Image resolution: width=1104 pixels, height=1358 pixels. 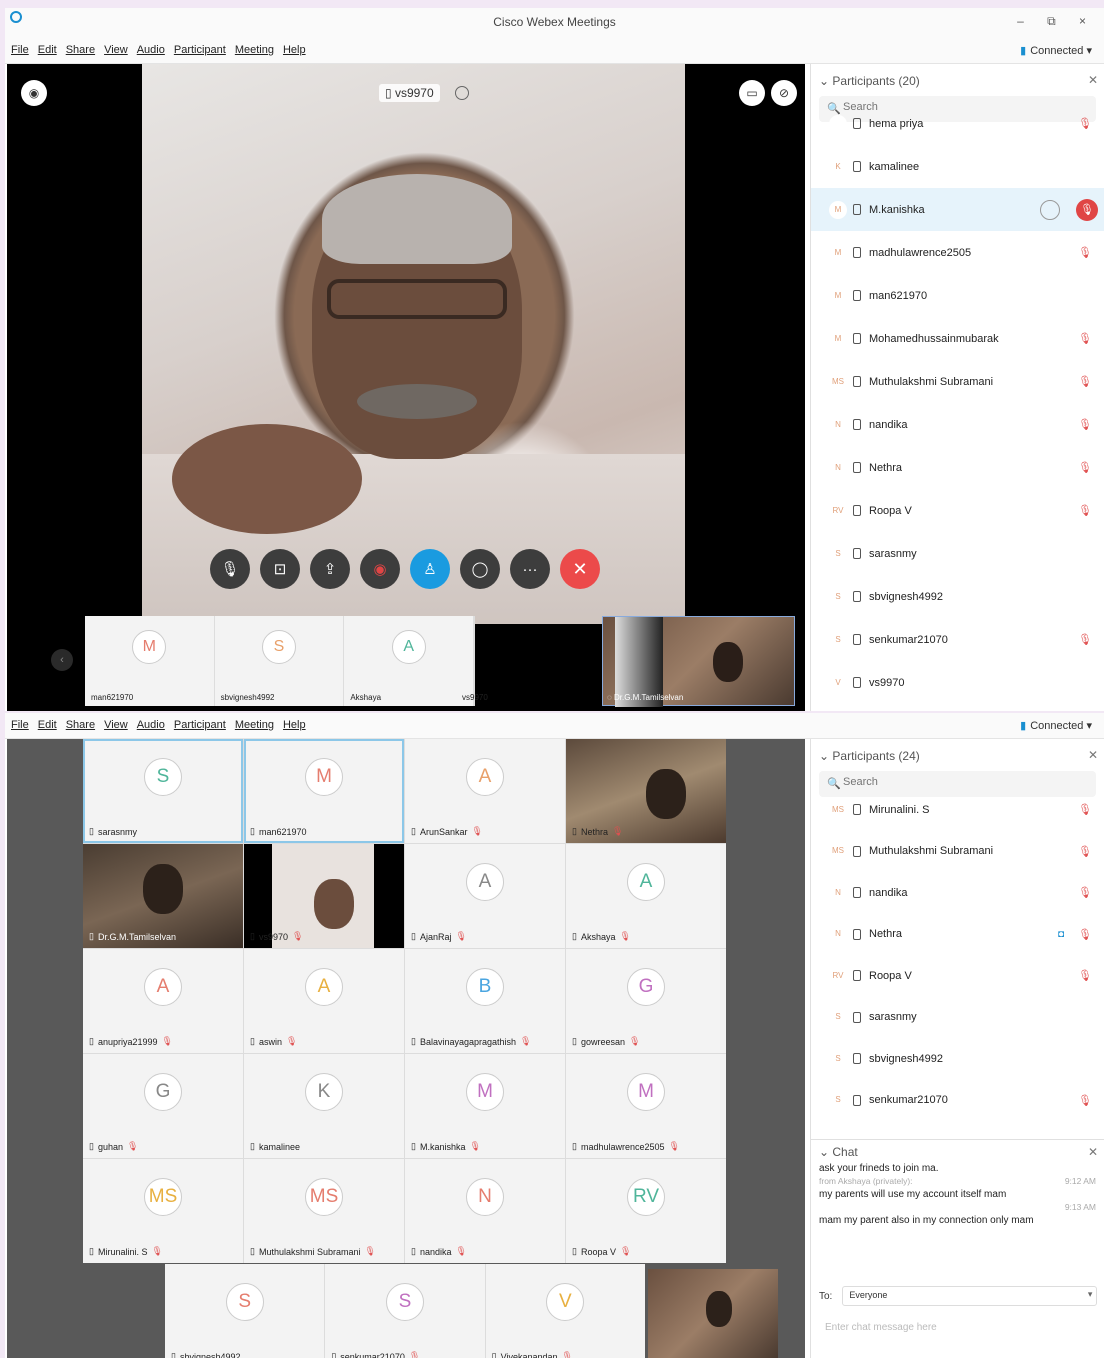 What do you see at coordinates (957, 79) in the screenshot?
I see `participants-header: ⌄ Participants (20) ✕` at bounding box center [957, 79].